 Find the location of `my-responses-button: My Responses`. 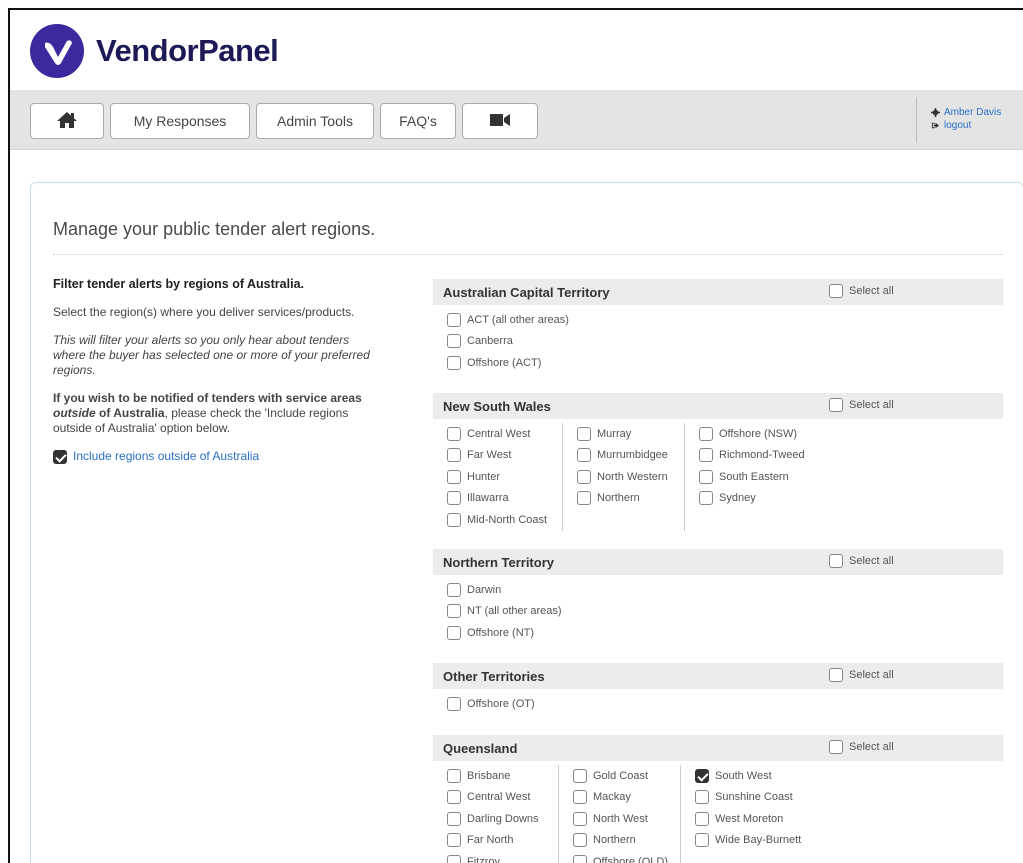

my-responses-button: My Responses is located at coordinates (180, 121).